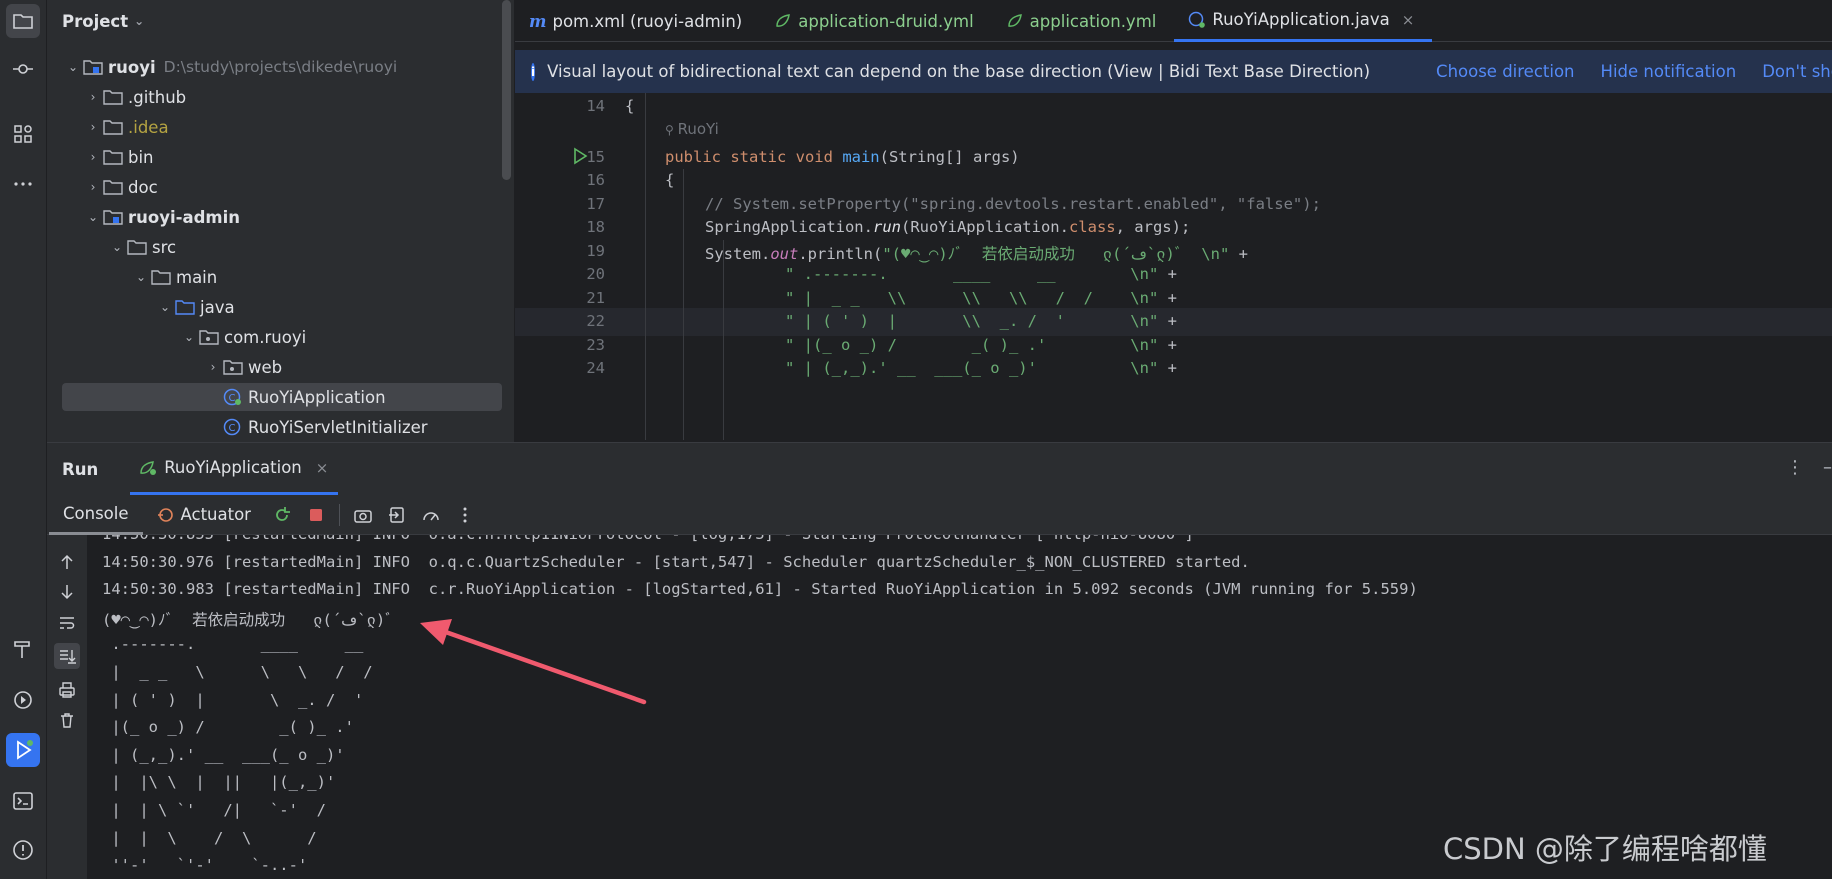 The height and width of the screenshot is (879, 1832). I want to click on line-number: 23, so click(595, 345).